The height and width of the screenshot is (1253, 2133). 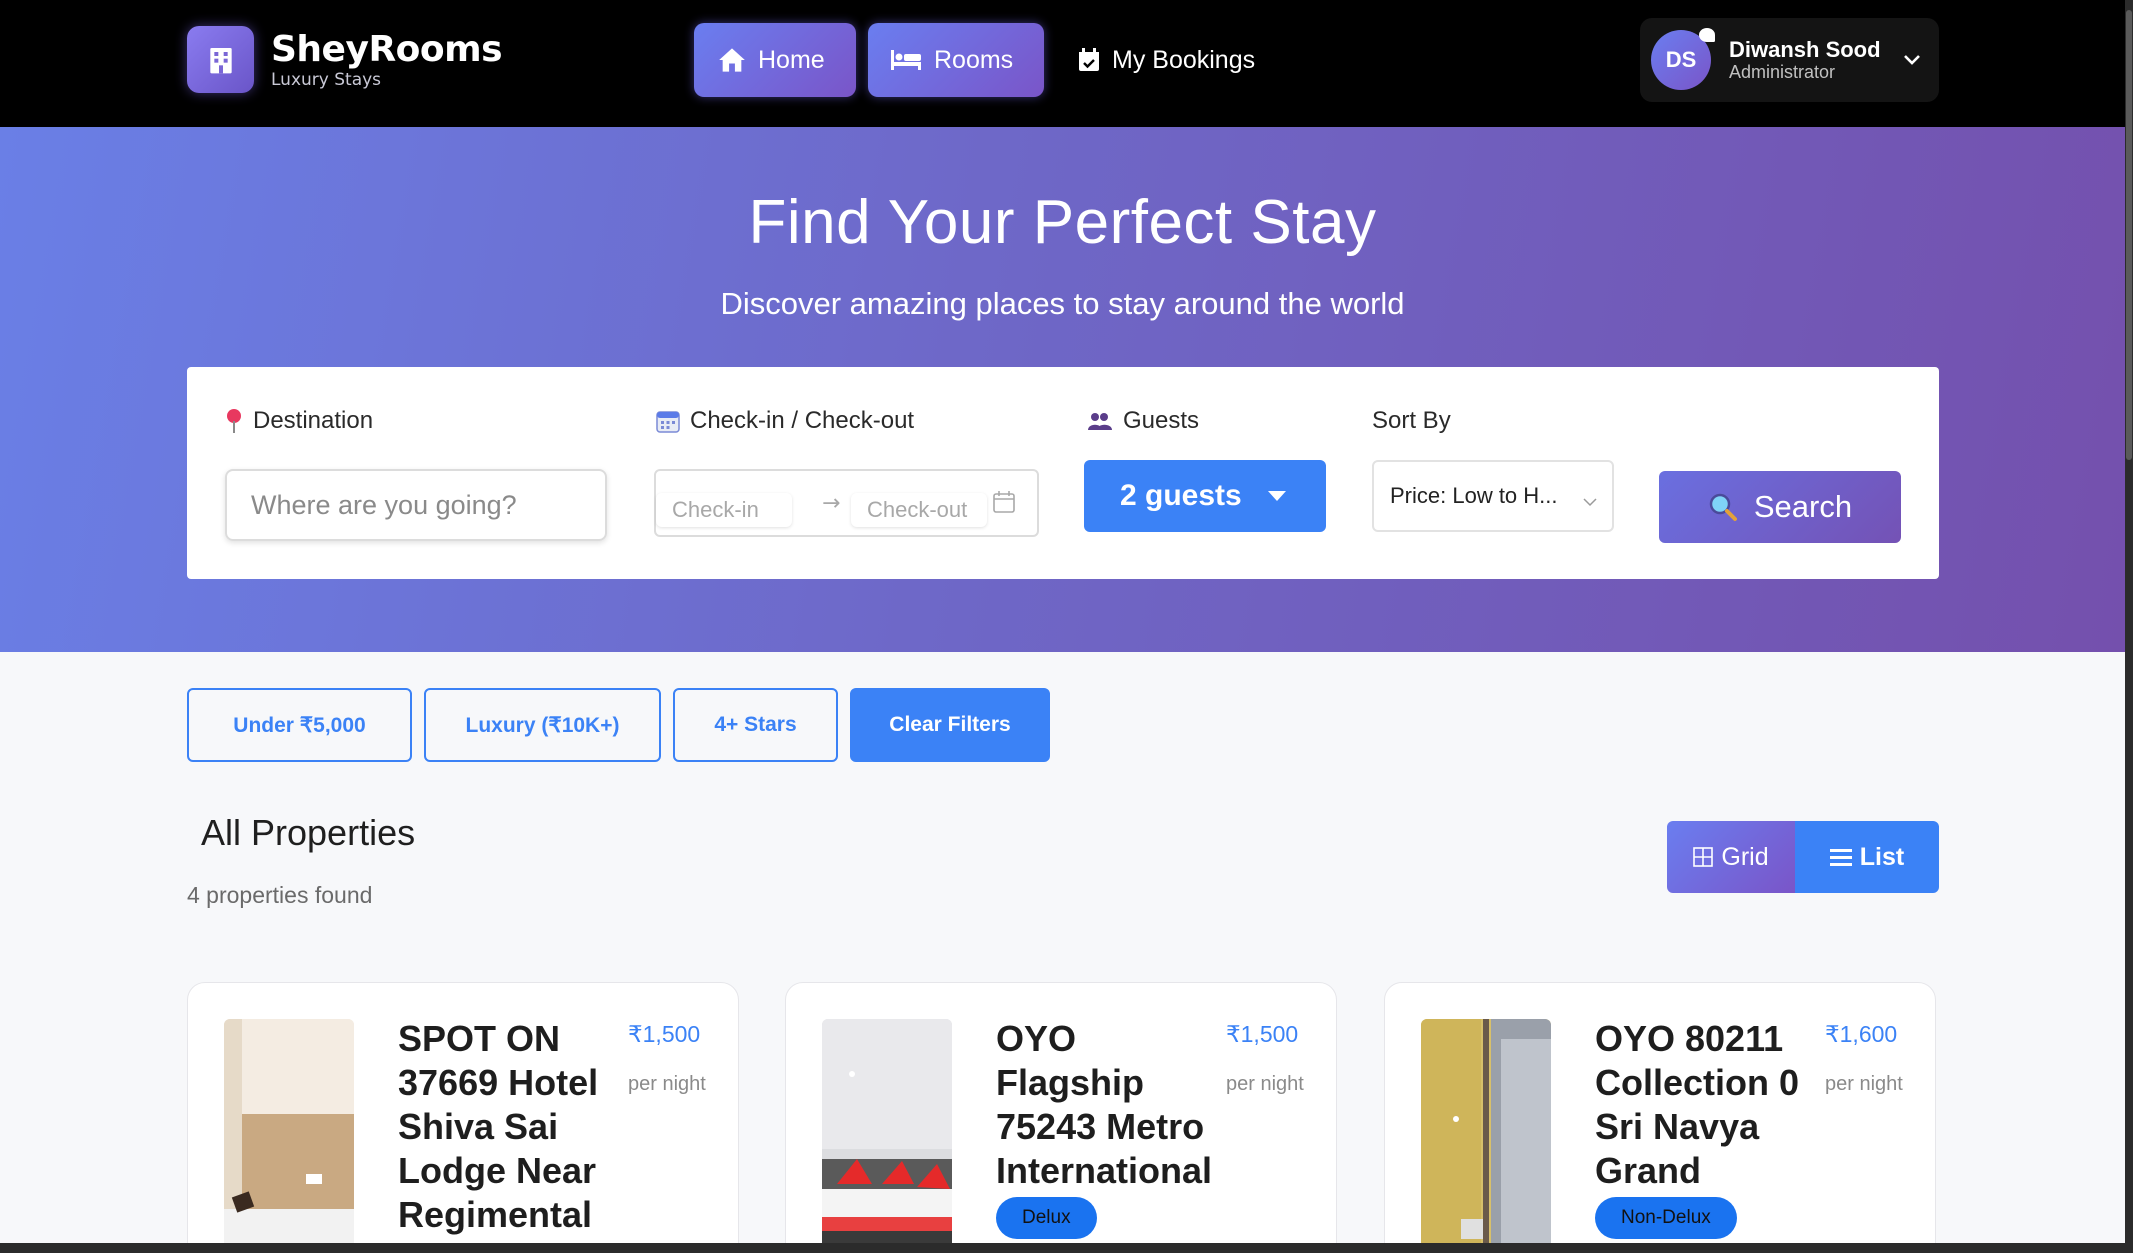 I want to click on guests-label: Guests, so click(x=1143, y=421).